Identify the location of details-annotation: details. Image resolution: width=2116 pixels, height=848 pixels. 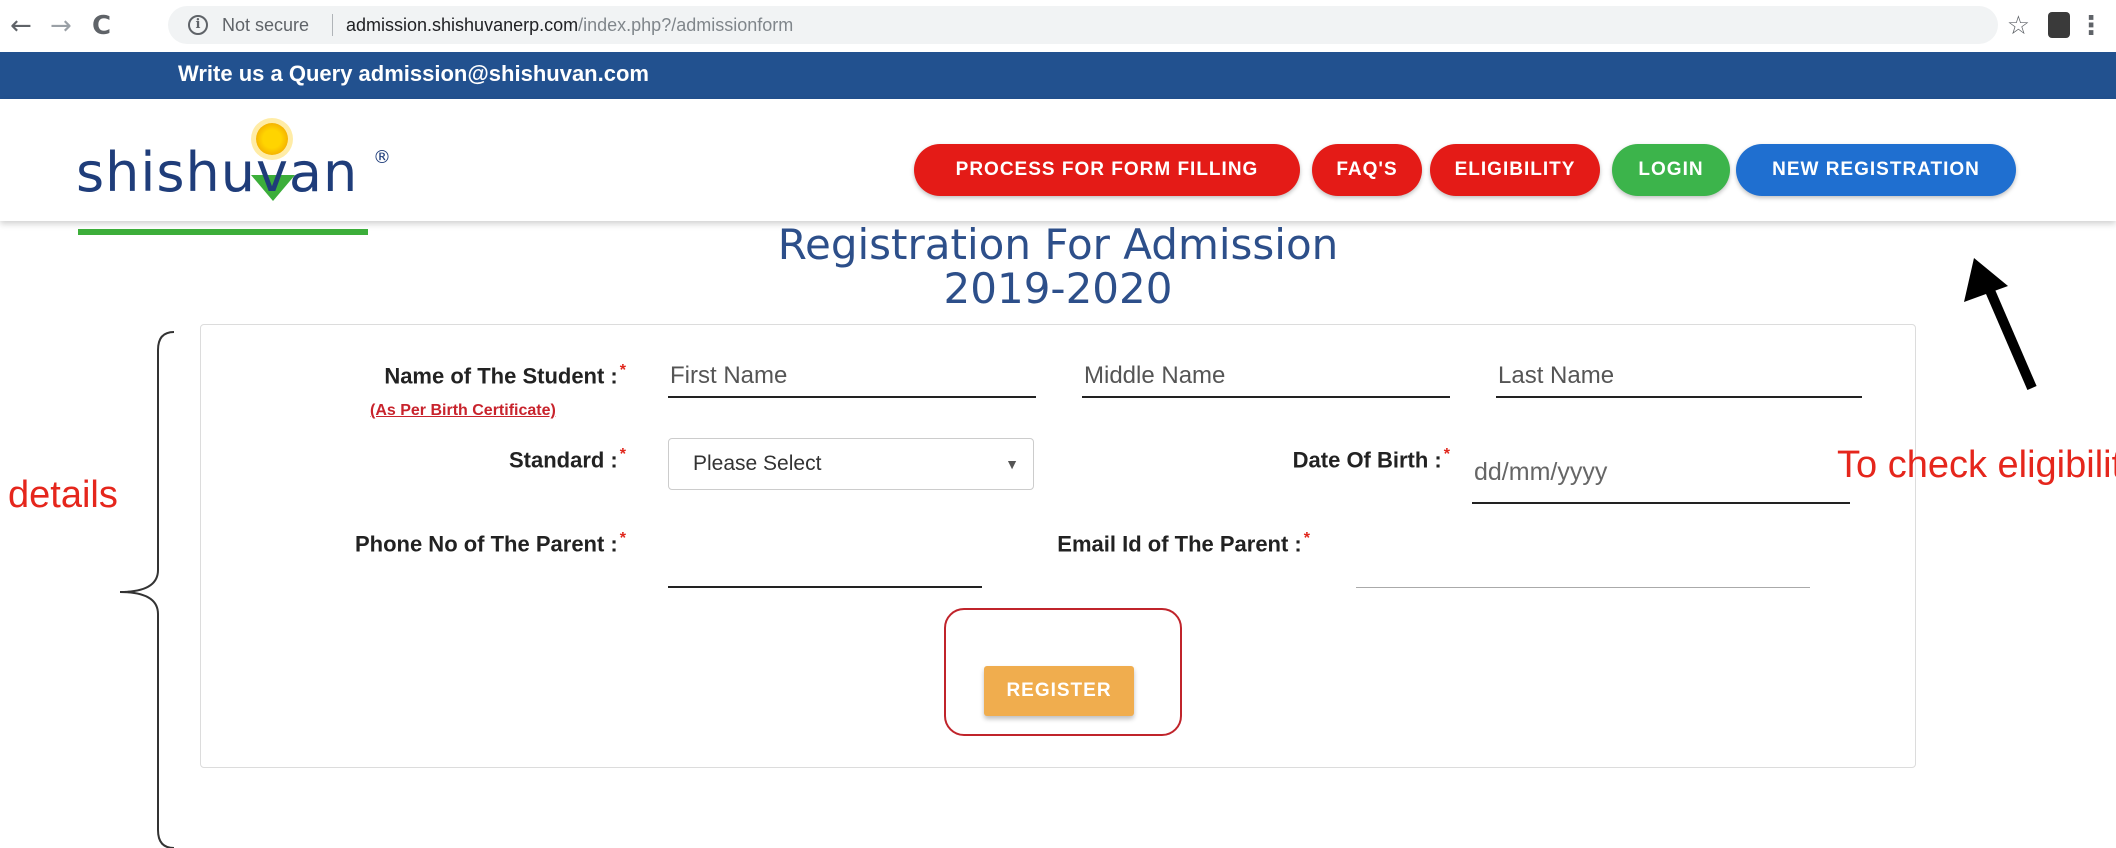
(63, 495).